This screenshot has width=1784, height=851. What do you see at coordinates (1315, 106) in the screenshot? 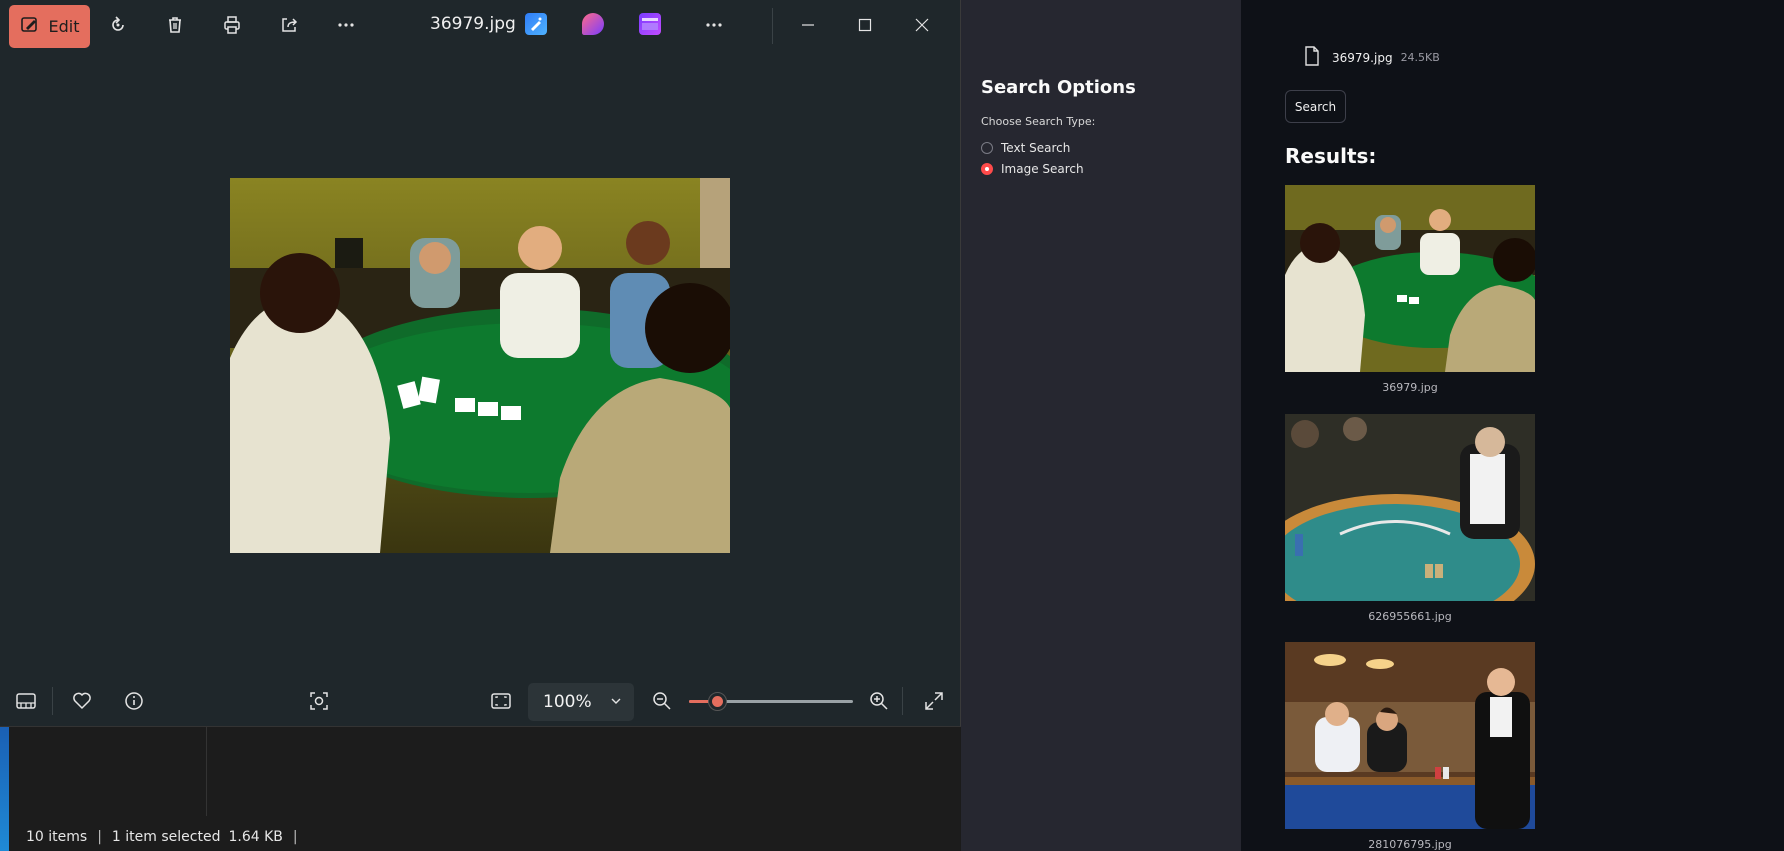
I see `search-button: Search` at bounding box center [1315, 106].